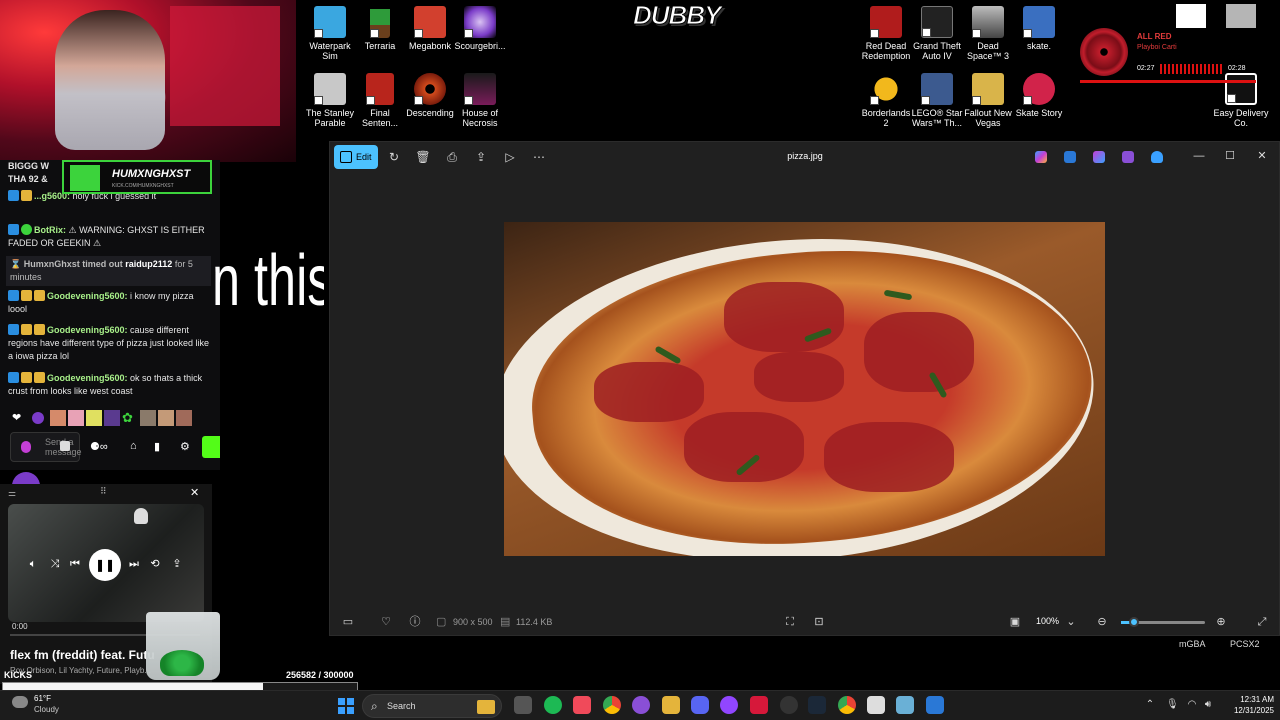  I want to click on fit-to-window-icon: ▣, so click(1015, 622).